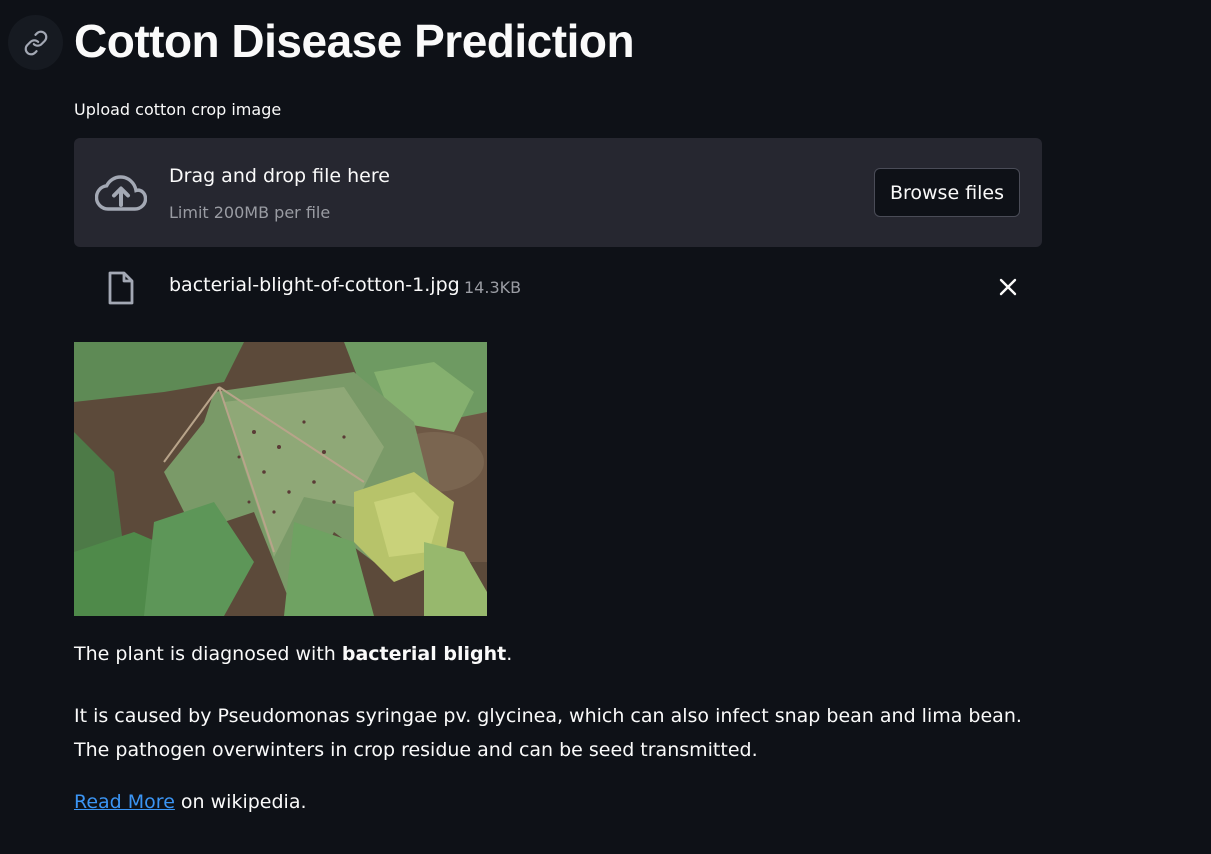 This screenshot has width=1211, height=854. What do you see at coordinates (124, 802) in the screenshot?
I see `read-more-link: Read More` at bounding box center [124, 802].